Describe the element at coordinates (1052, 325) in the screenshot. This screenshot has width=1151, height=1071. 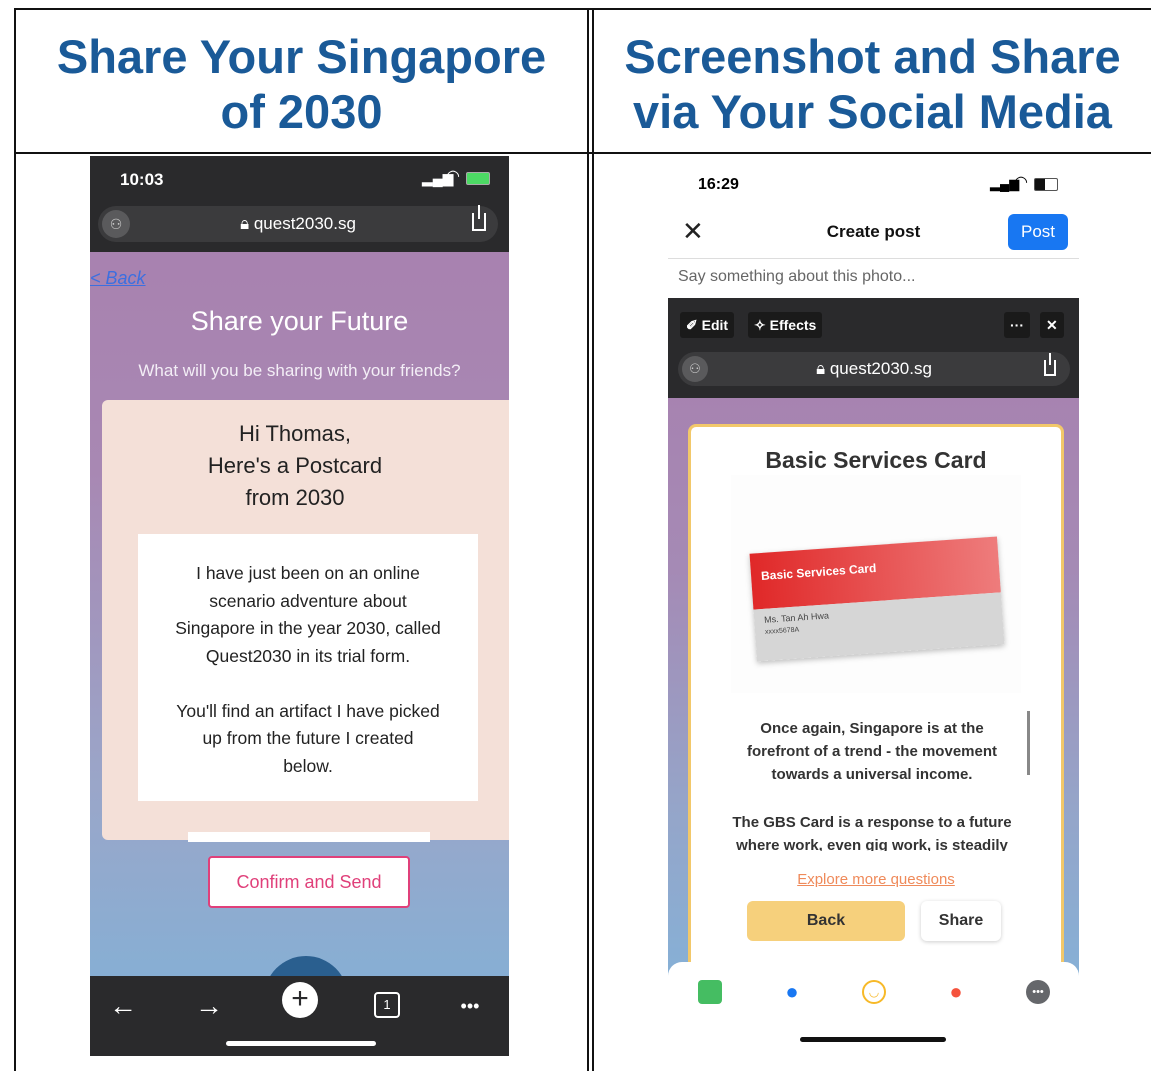
I see `remove-photo-button: ✕` at that location.